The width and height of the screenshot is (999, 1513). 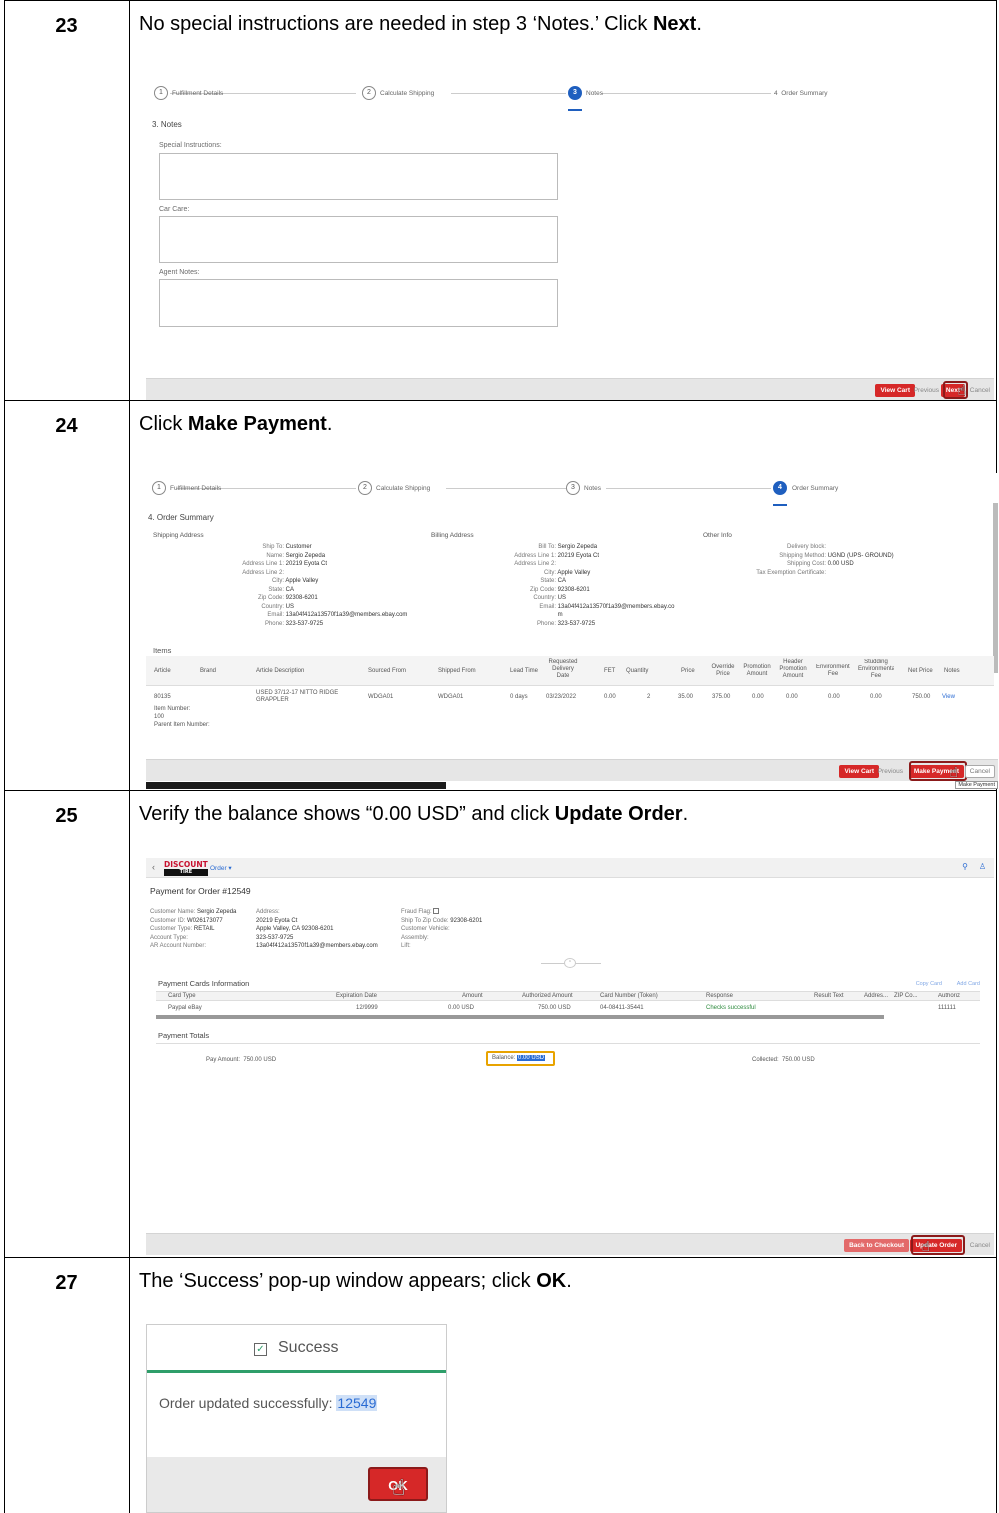 I want to click on step-label: 4 Order Summary, so click(x=800, y=93).